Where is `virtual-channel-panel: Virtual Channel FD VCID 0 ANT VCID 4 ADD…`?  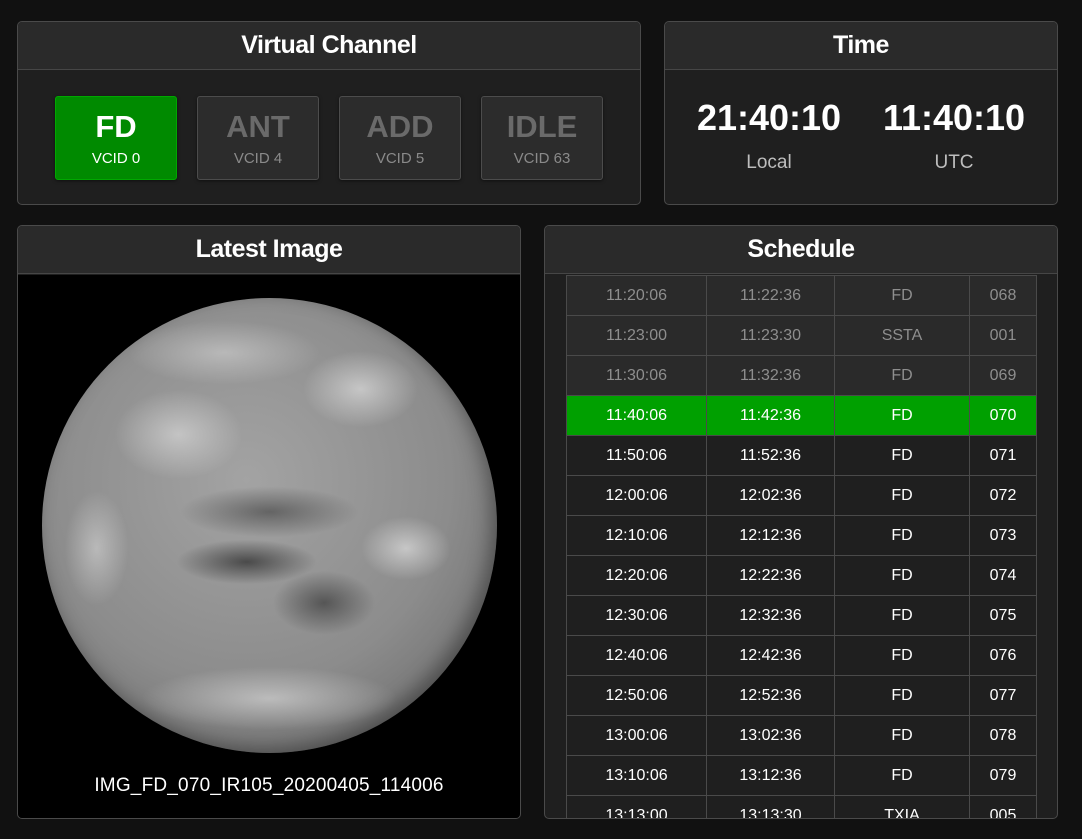 virtual-channel-panel: Virtual Channel FD VCID 0 ANT VCID 4 ADD… is located at coordinates (329, 113).